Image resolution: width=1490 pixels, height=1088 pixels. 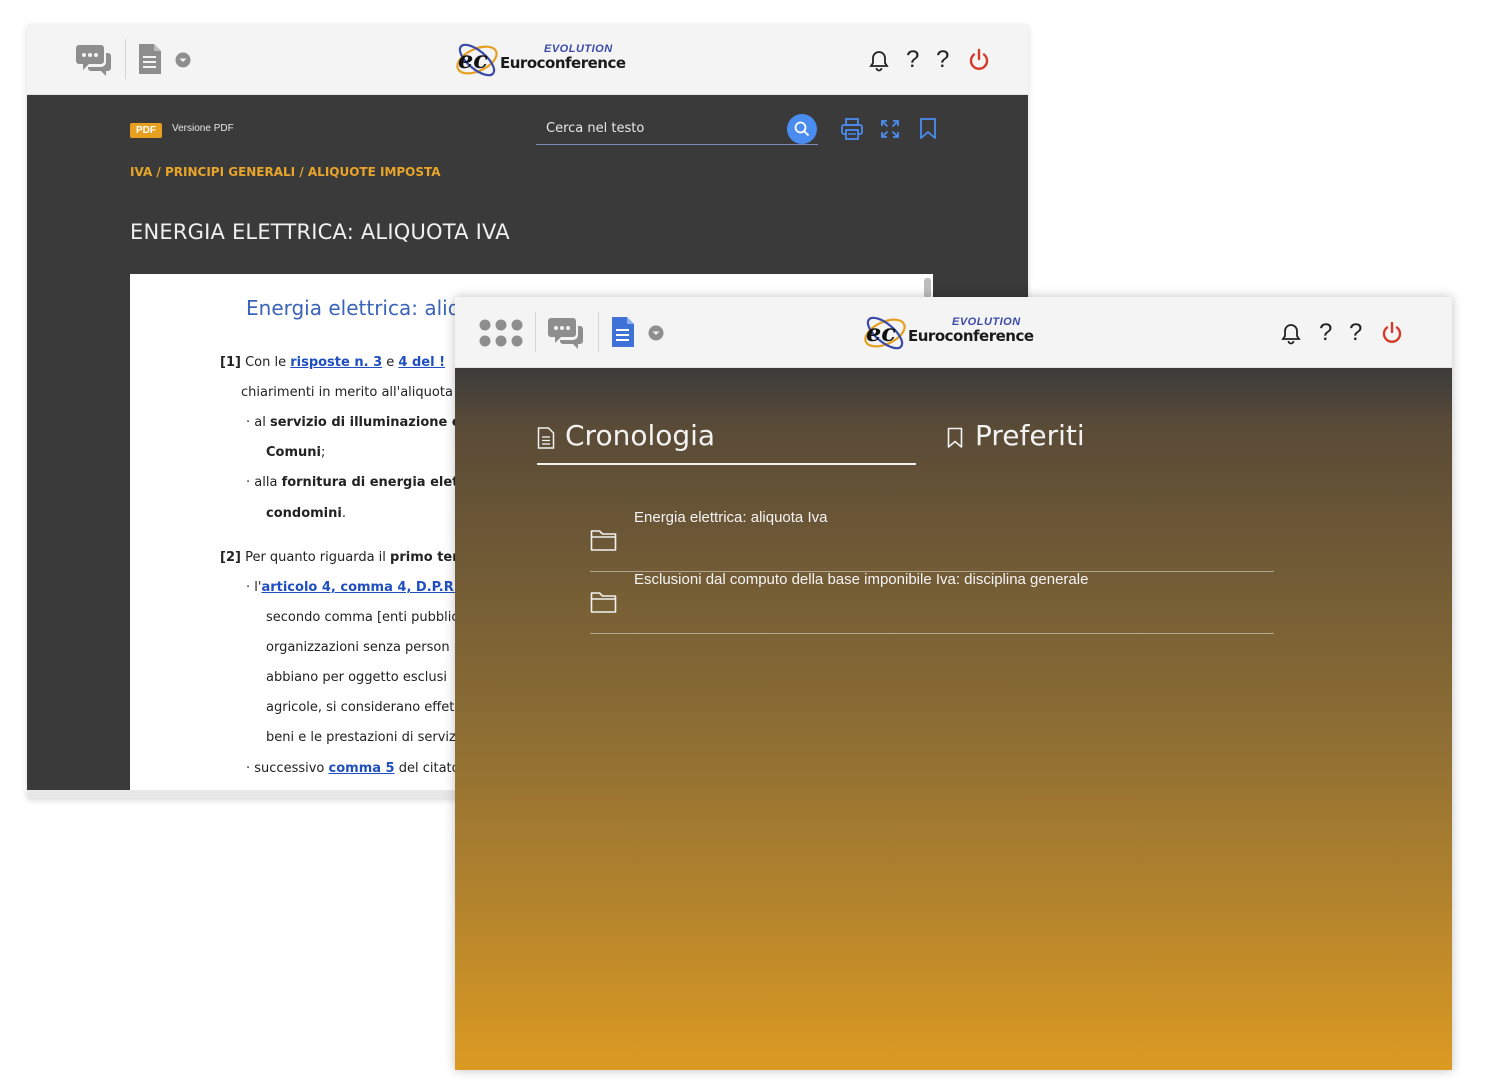 I want to click on bullet-line: · al servizio di illuminazione el, so click(x=355, y=422).